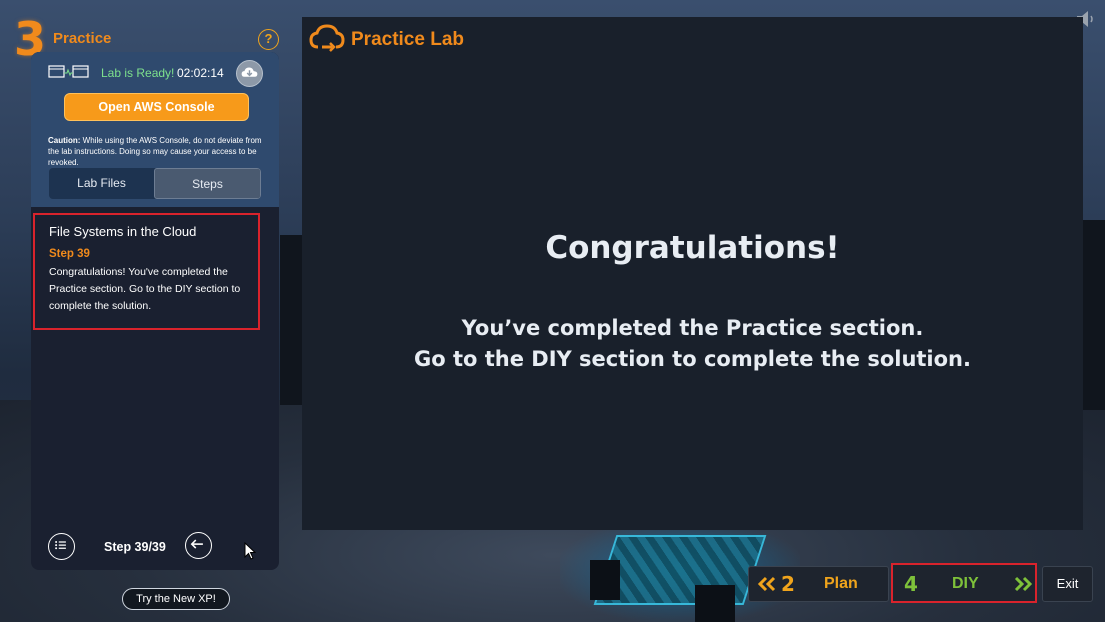 The height and width of the screenshot is (622, 1105). What do you see at coordinates (156, 107) in the screenshot?
I see `open-aws-console-button: Open AWS Console` at bounding box center [156, 107].